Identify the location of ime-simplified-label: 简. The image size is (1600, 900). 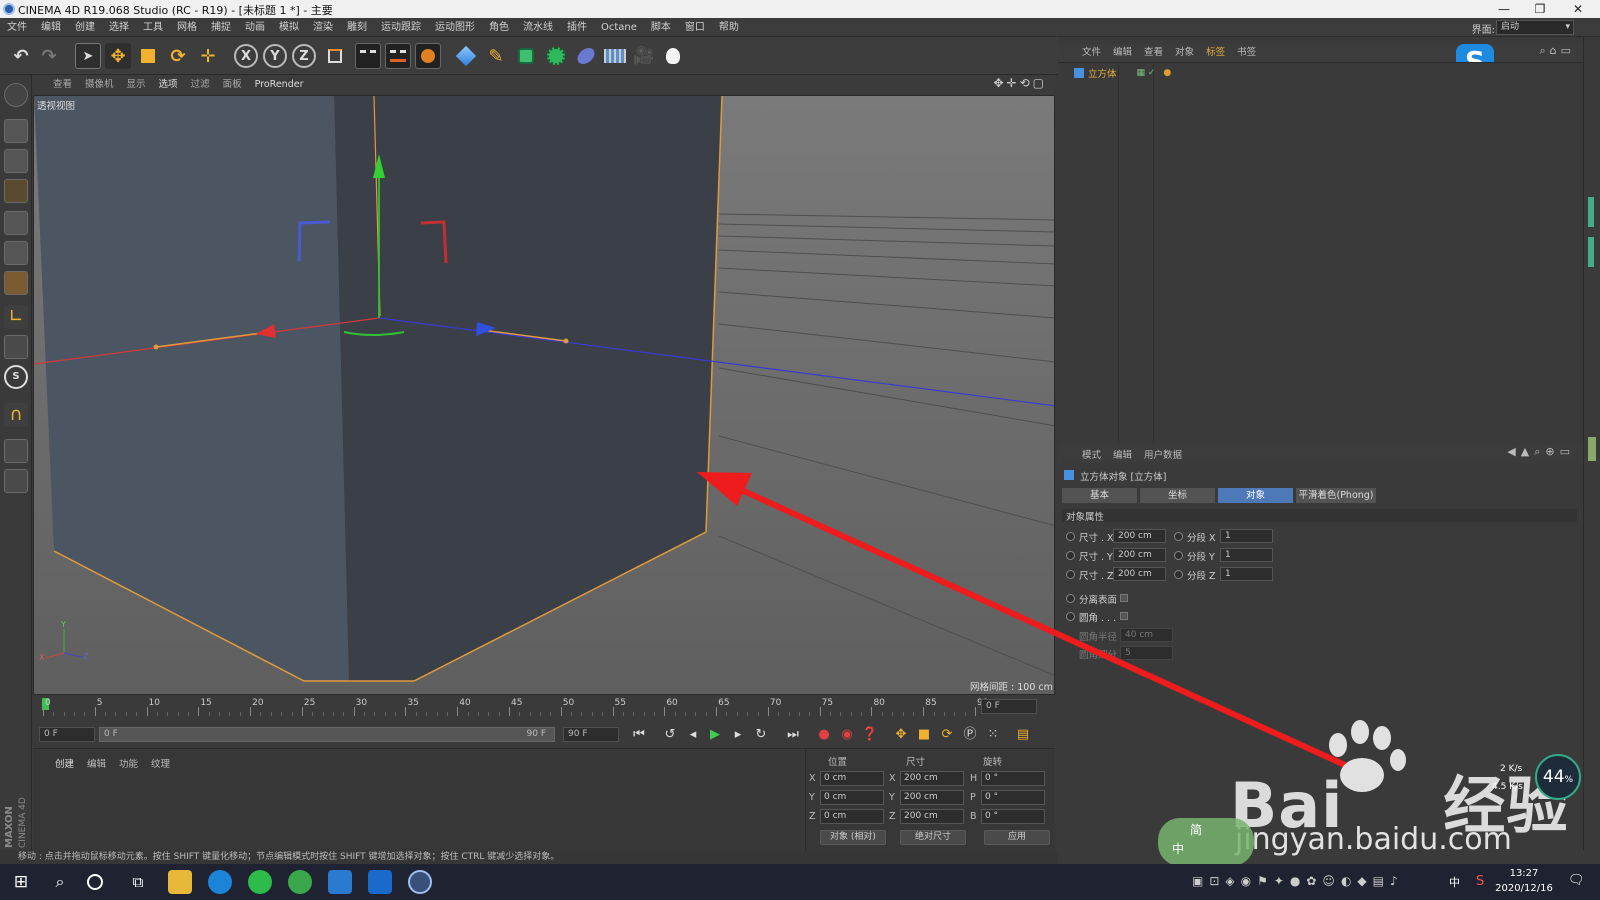
(1196, 830).